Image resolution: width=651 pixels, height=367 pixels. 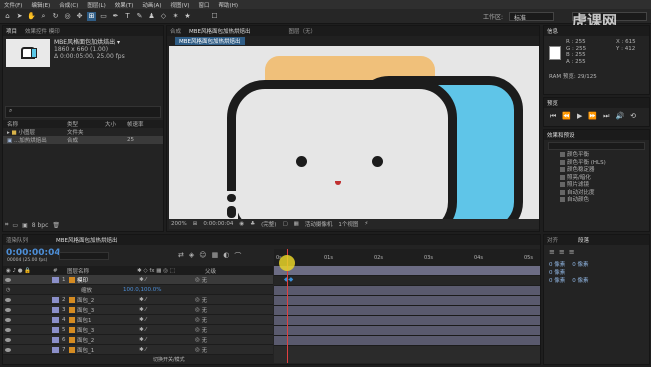 What do you see at coordinates (407, 257) in the screenshot?
I see `time-ruler: 0s 01s 02s 03s 04s 05s` at bounding box center [407, 257].